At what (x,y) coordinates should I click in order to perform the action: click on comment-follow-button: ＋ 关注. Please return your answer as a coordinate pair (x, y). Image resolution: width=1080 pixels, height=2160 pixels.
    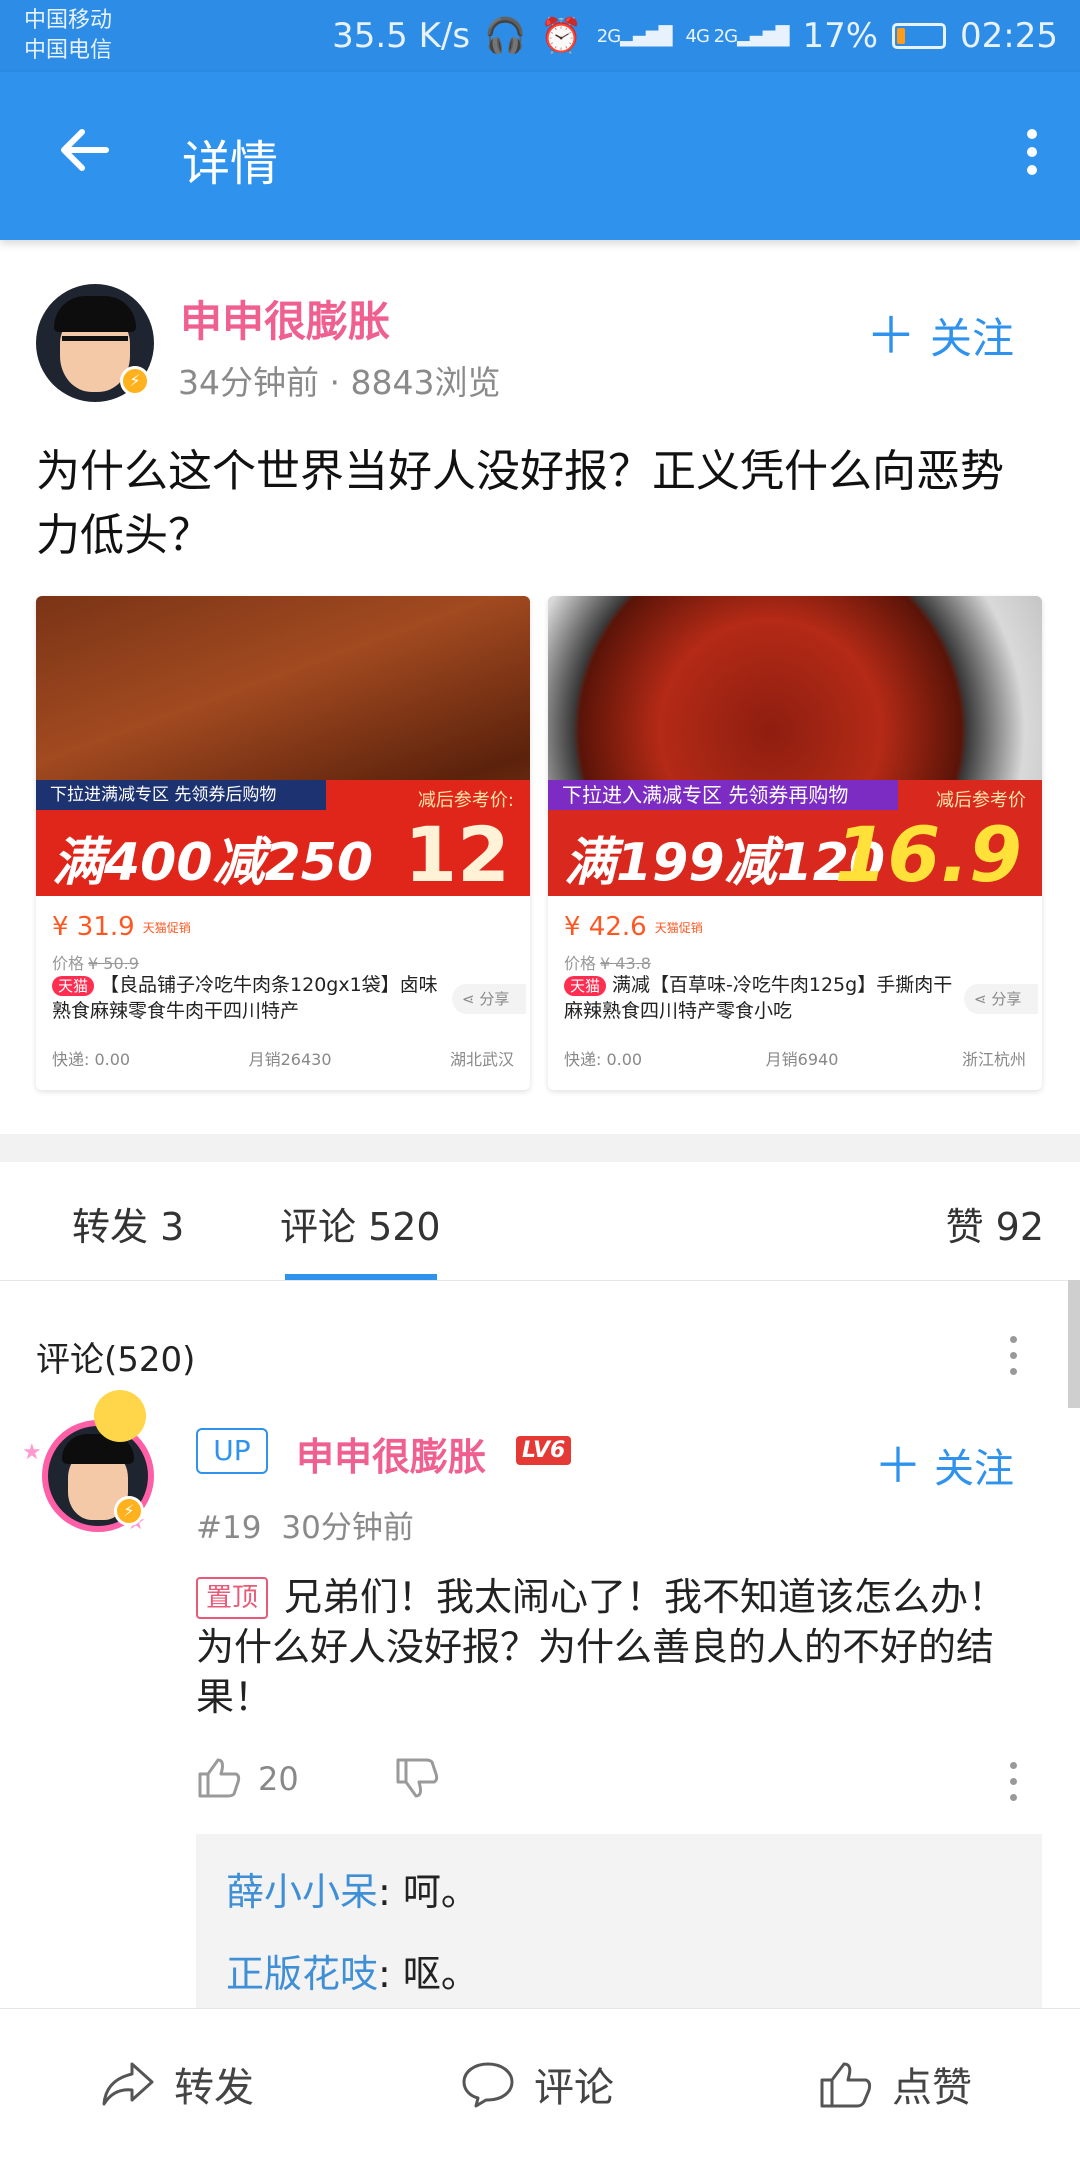
    Looking at the image, I should click on (944, 1461).